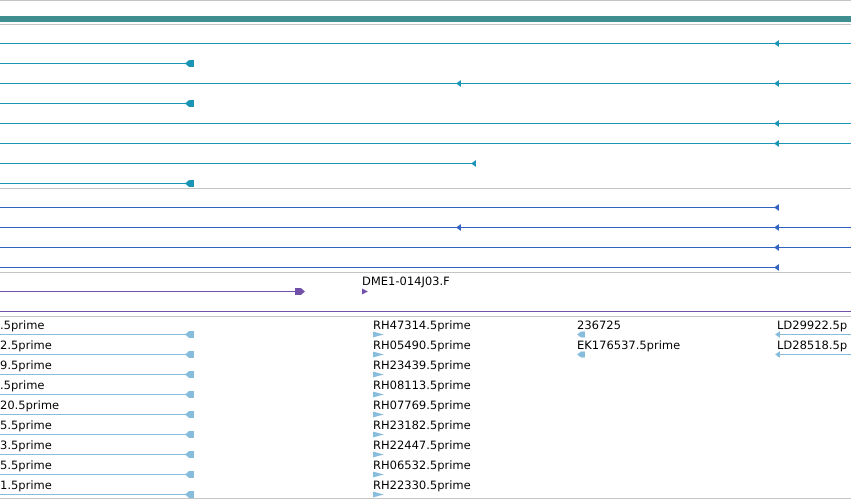  Describe the element at coordinates (422, 445) in the screenshot. I see `feature-label: RH22447.5prime` at that location.